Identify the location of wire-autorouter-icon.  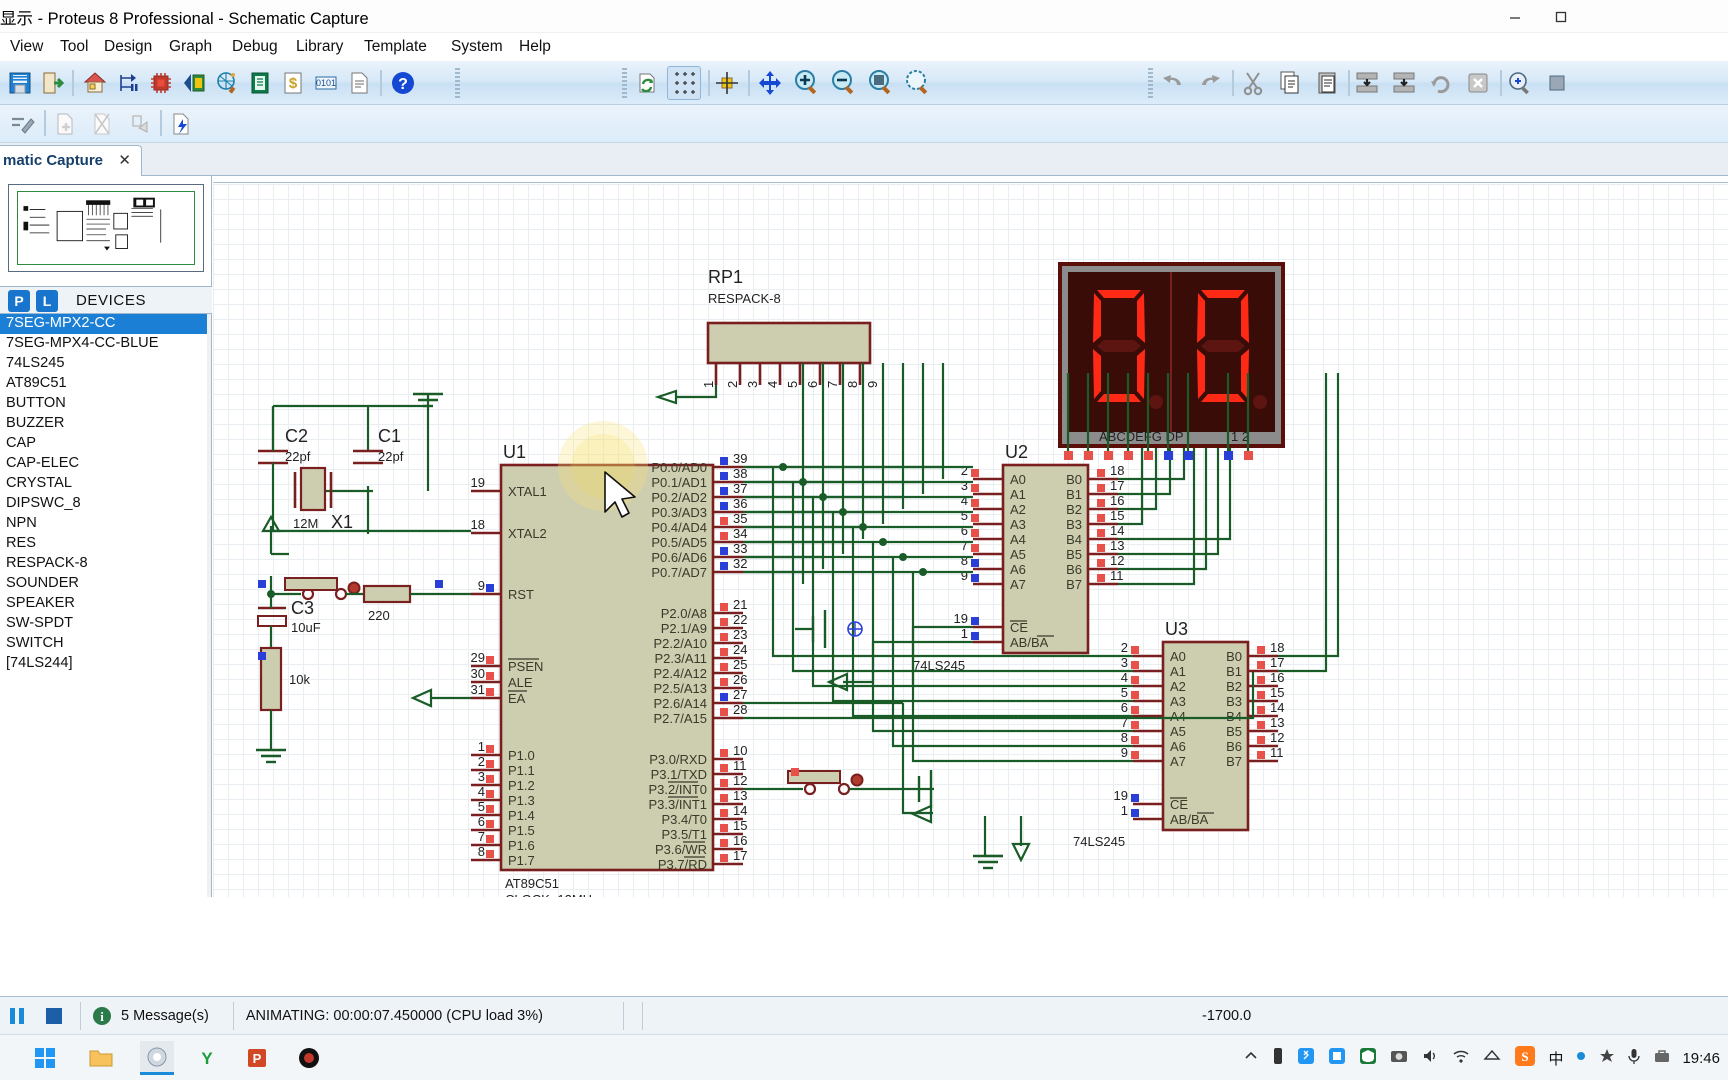
(23, 124).